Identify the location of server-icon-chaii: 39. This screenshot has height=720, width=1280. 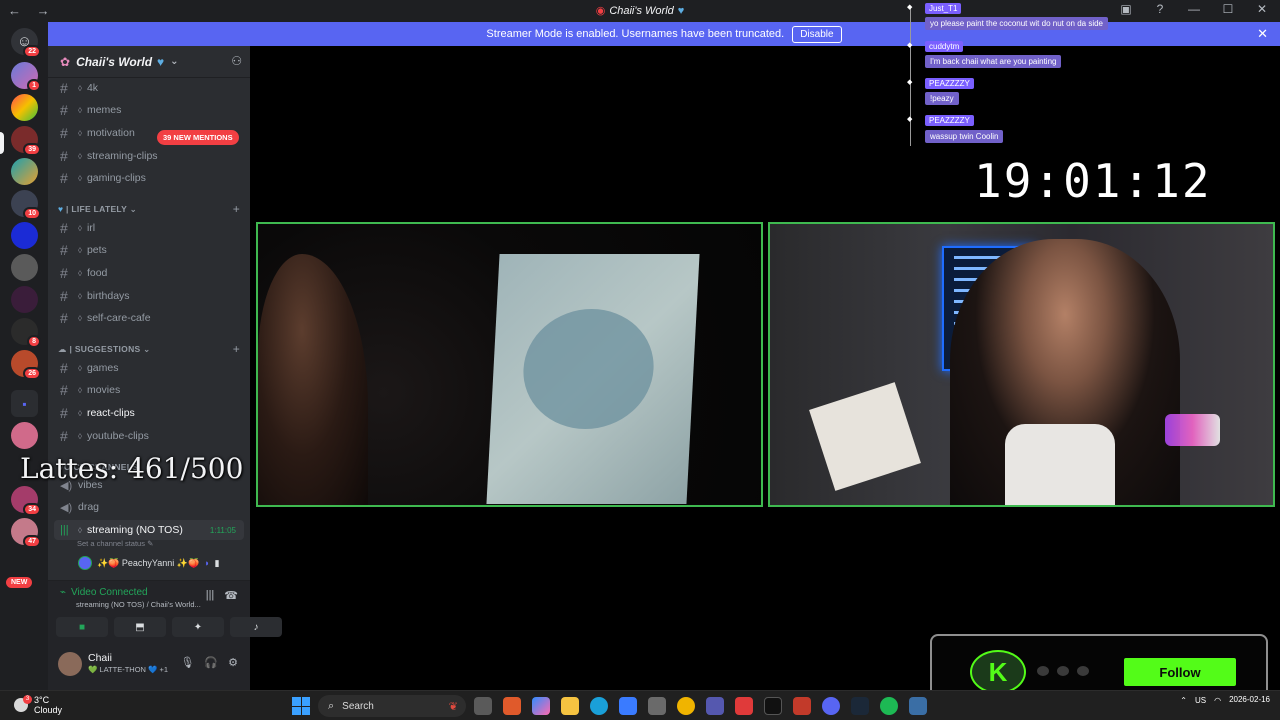
(26, 141).